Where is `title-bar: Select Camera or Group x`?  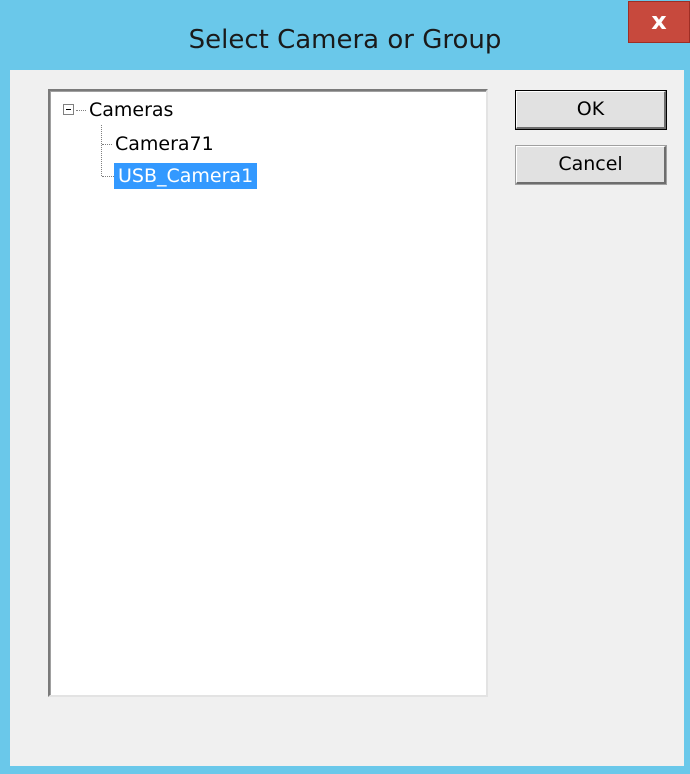
title-bar: Select Camera or Group x is located at coordinates (345, 36).